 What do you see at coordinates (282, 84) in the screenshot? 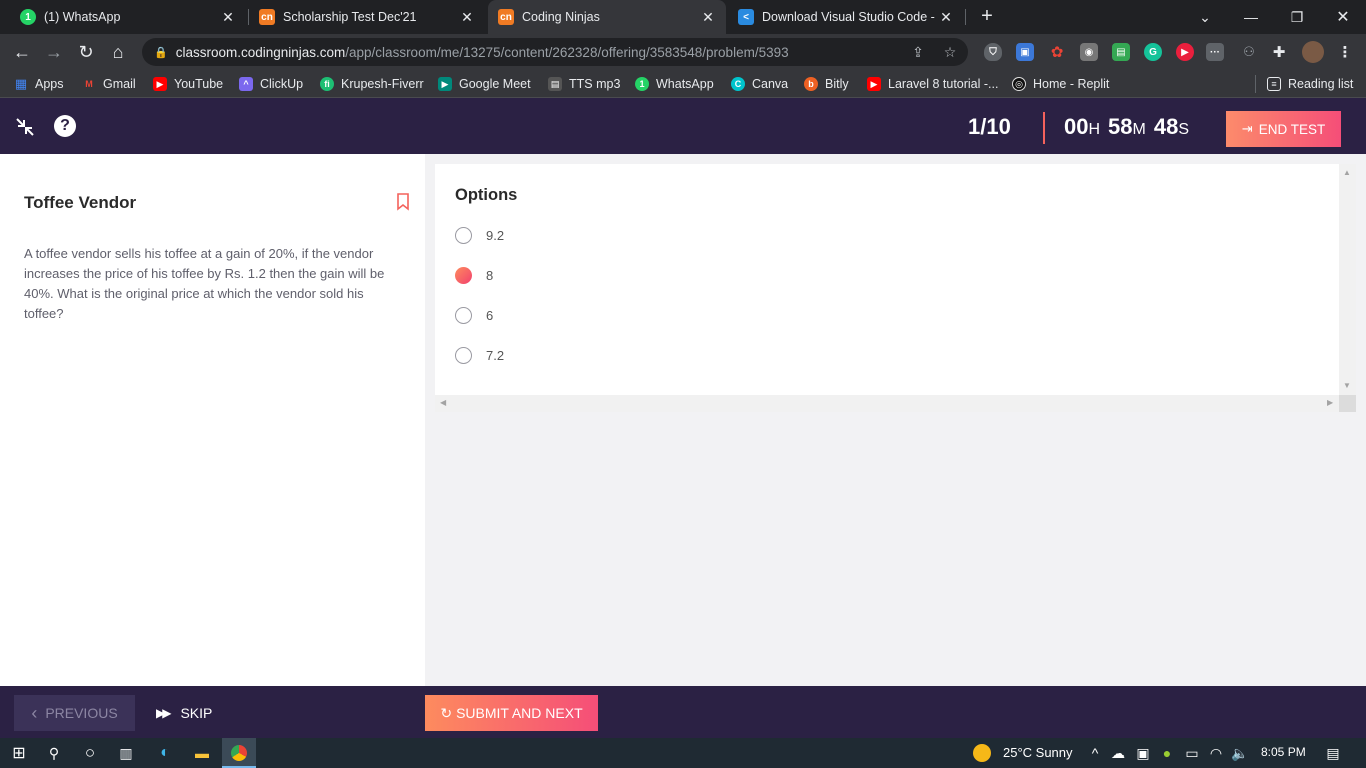
I see `bookmark-label: ClickUp` at bounding box center [282, 84].